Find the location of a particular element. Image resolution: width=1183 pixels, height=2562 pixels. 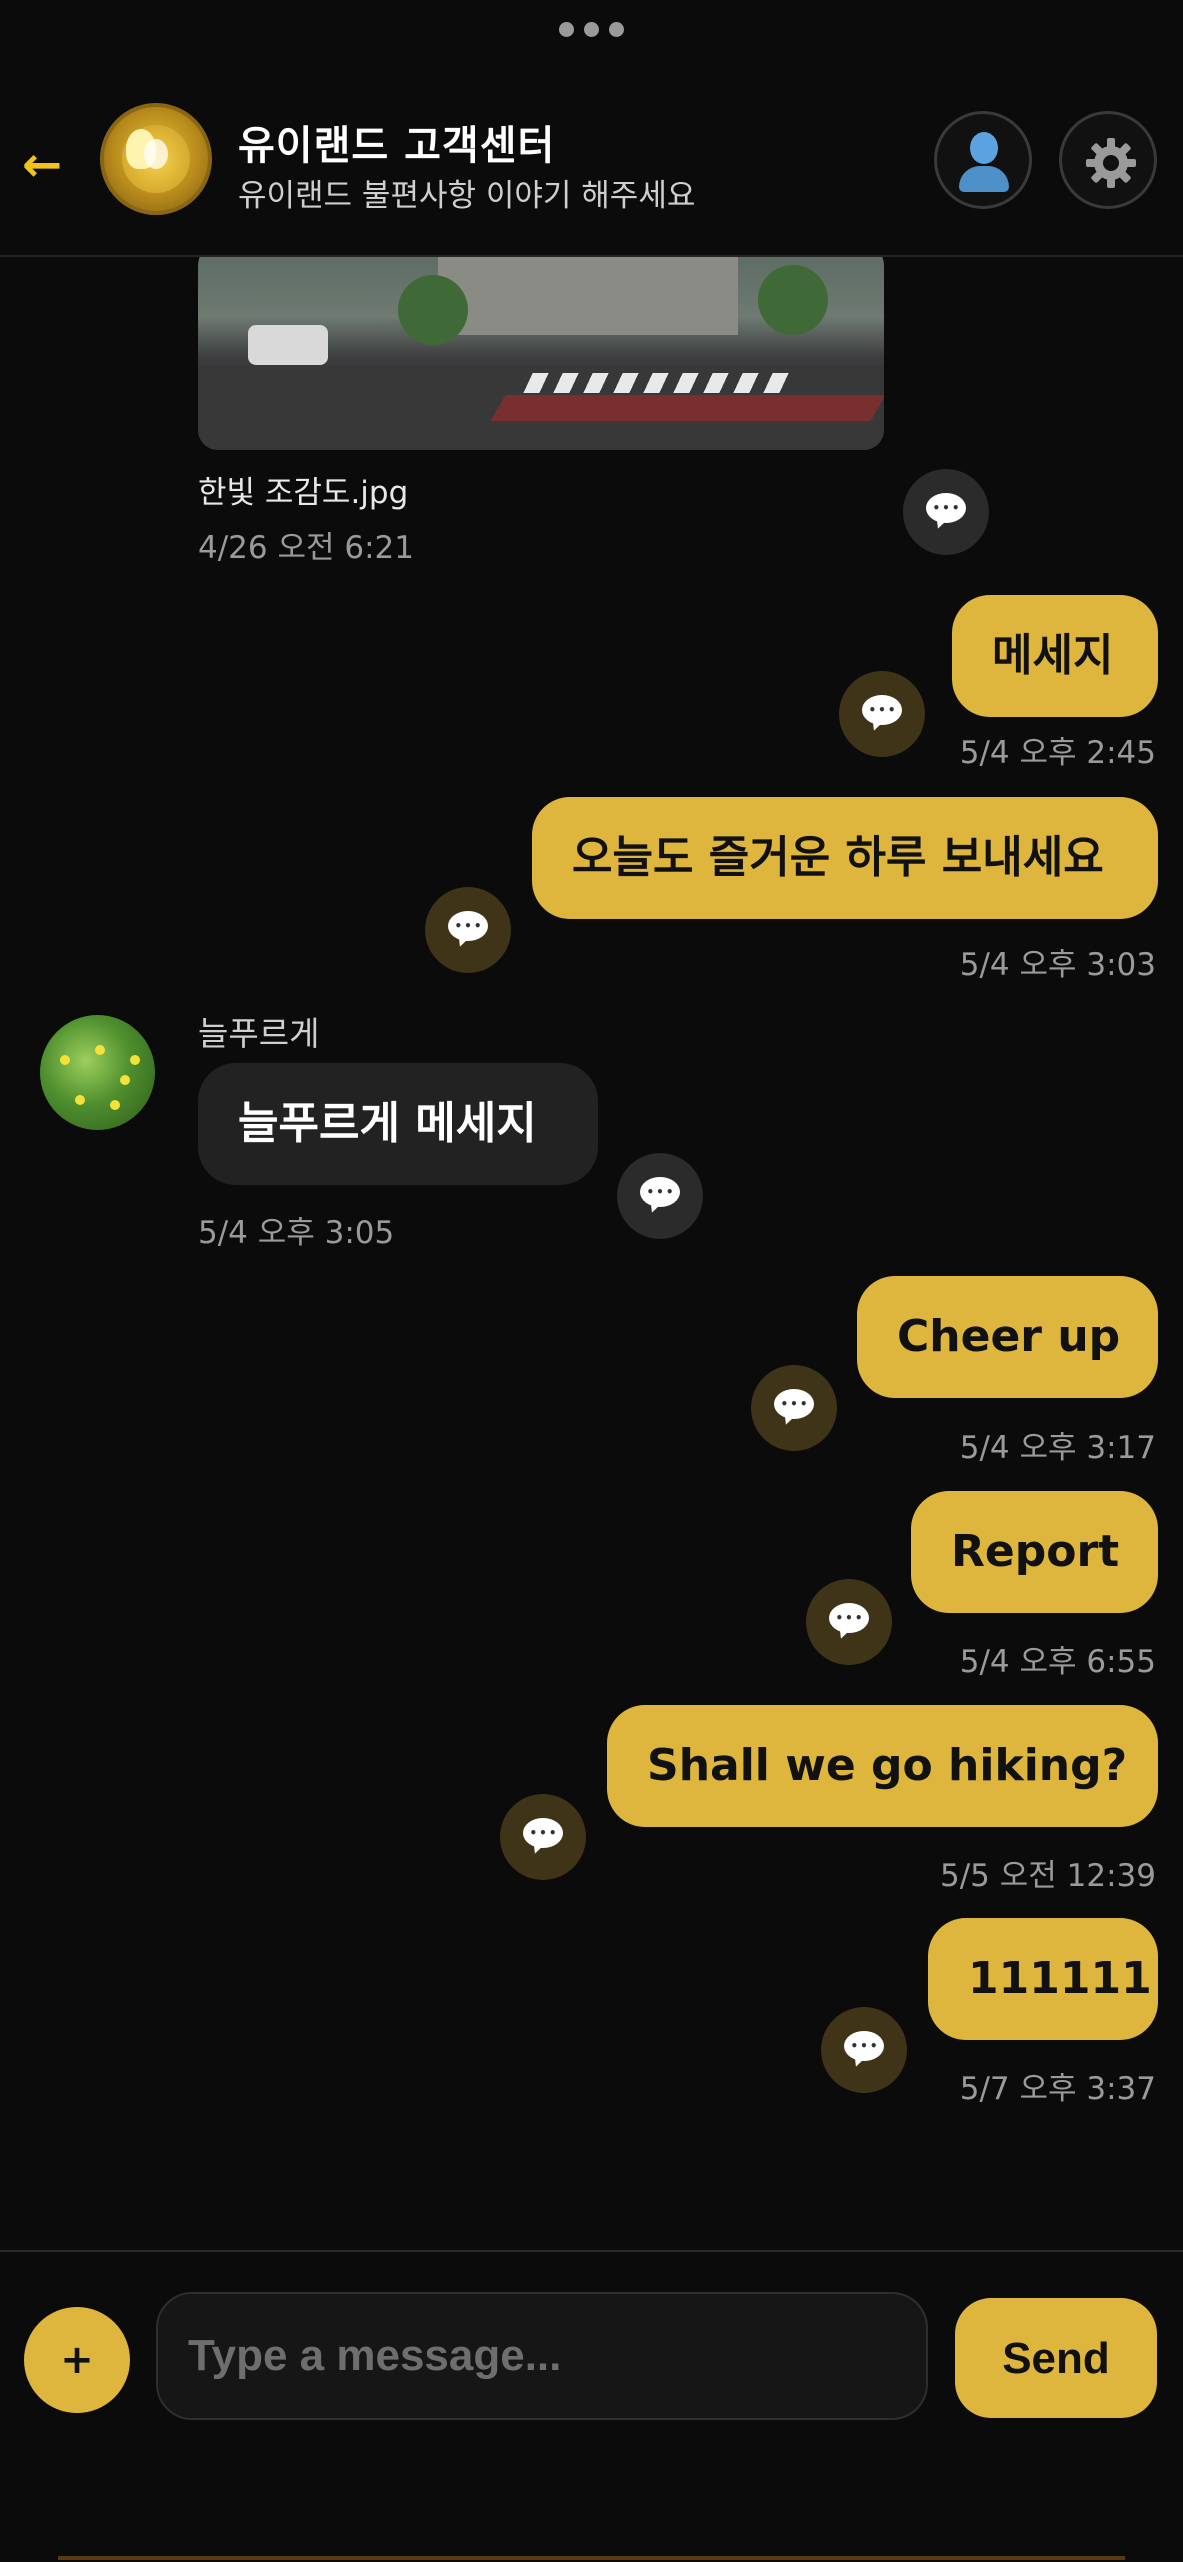

settings-button is located at coordinates (1108, 160).